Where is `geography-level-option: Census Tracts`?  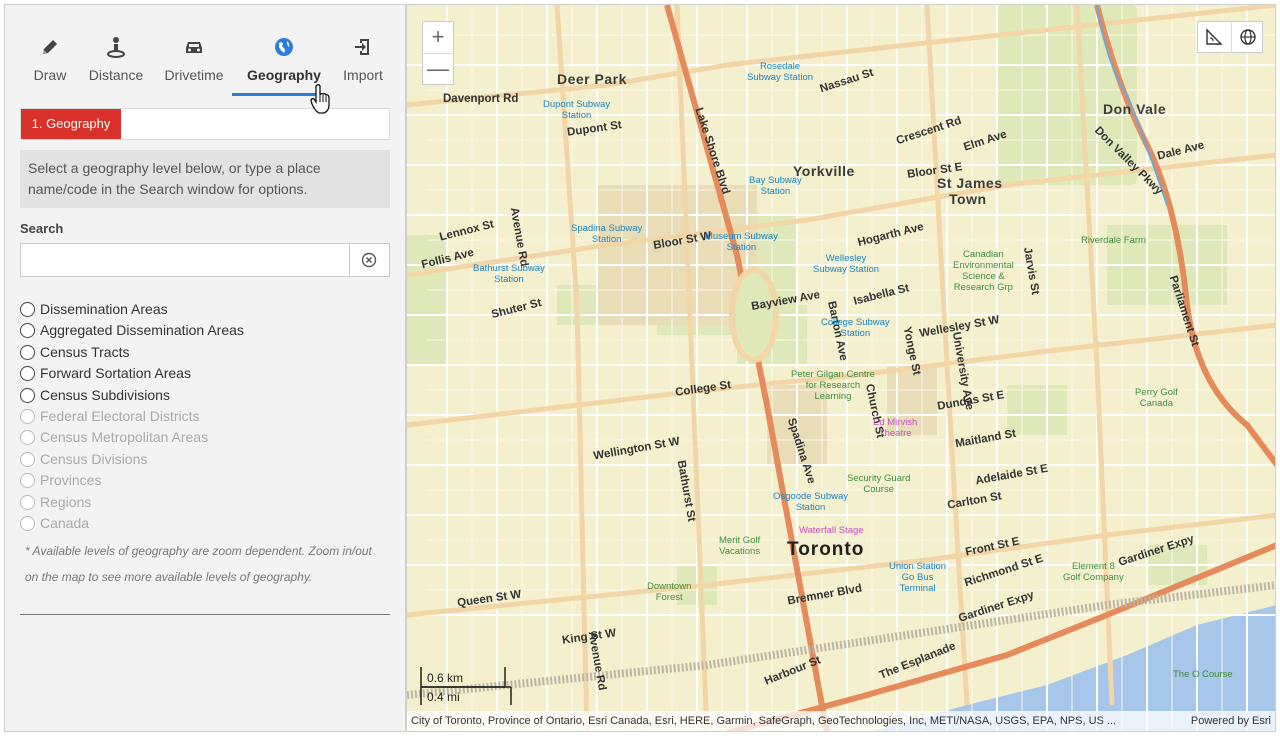 geography-level-option: Census Tracts is located at coordinates (205, 352).